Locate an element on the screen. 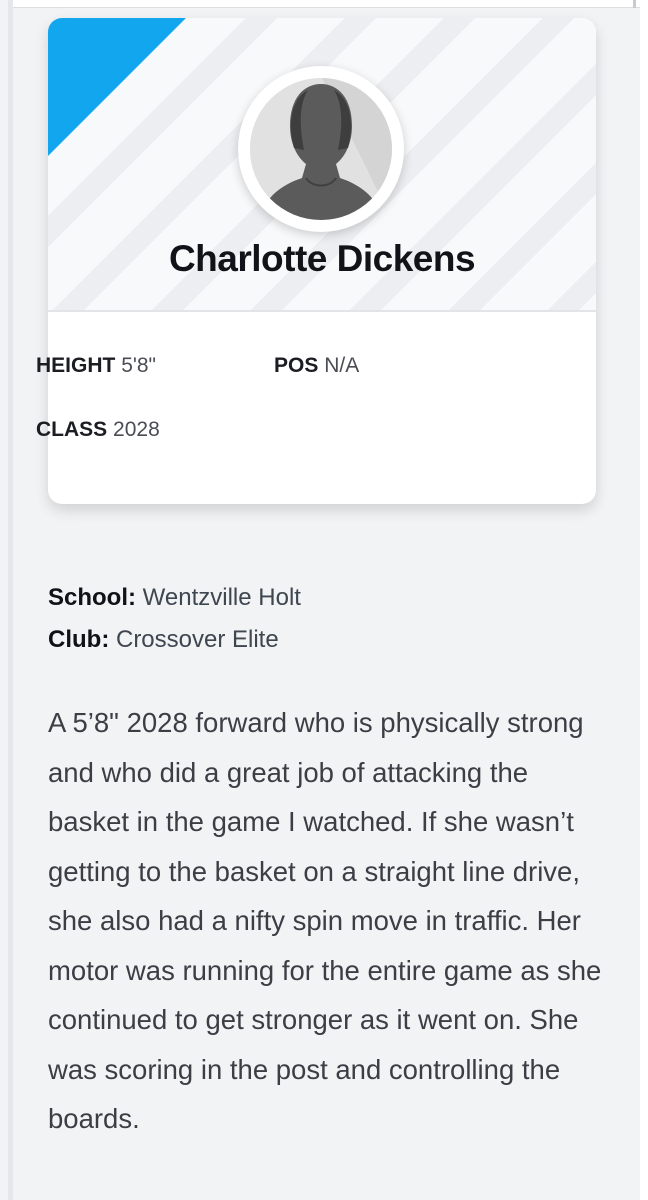  school-value: Wentzville Holt is located at coordinates (221, 597).